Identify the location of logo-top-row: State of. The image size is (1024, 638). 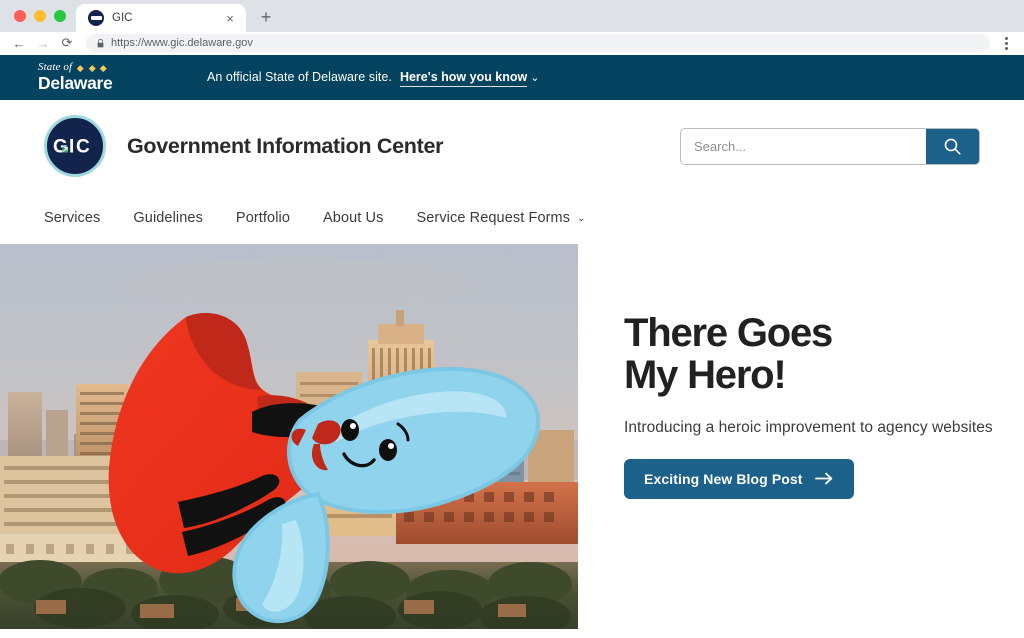
(86, 67).